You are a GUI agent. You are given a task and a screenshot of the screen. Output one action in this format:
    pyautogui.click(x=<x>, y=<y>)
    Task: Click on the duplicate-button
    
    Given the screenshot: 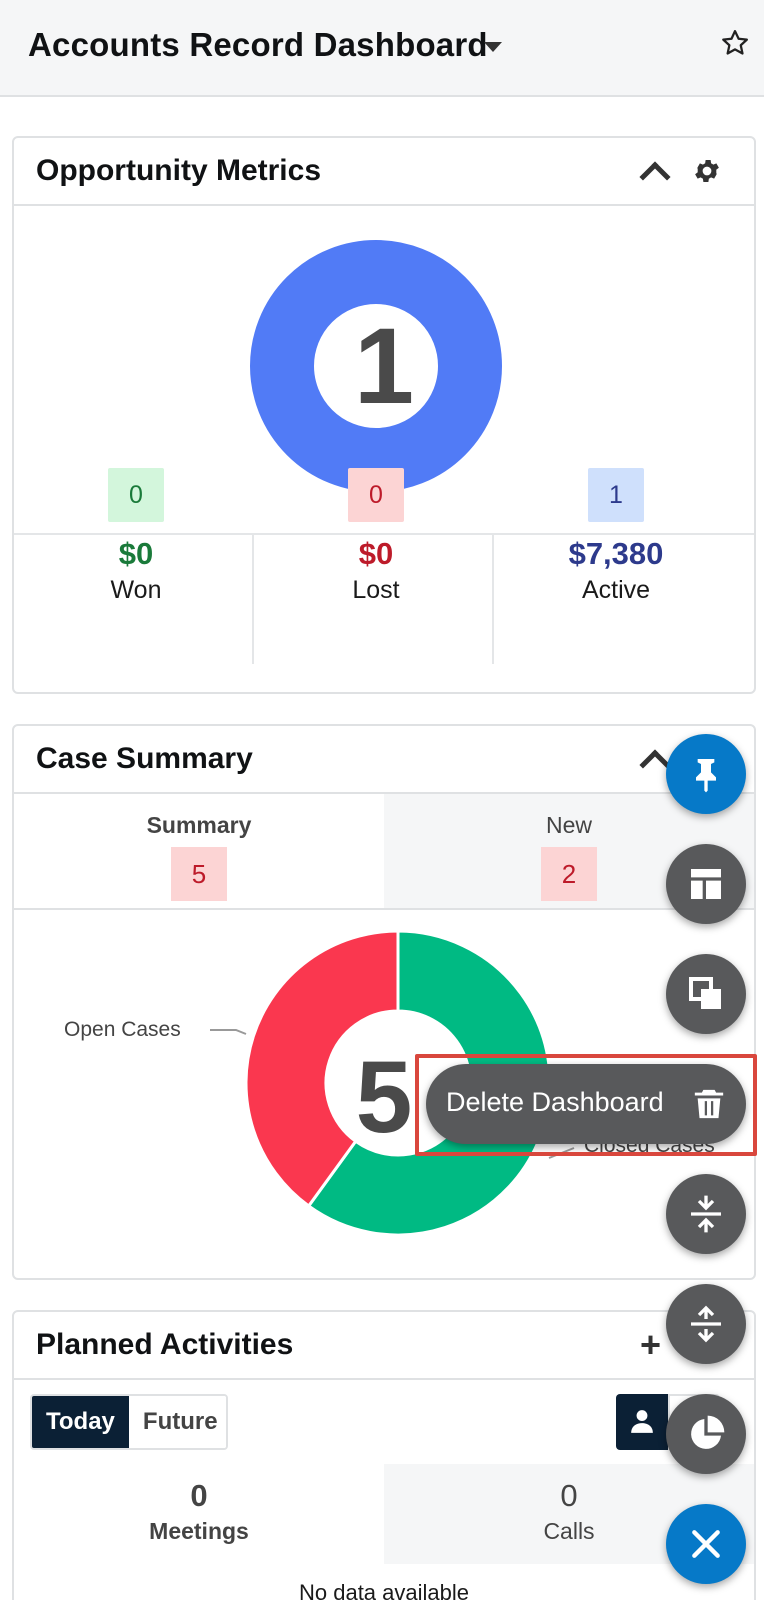 What is the action you would take?
    pyautogui.click(x=706, y=994)
    